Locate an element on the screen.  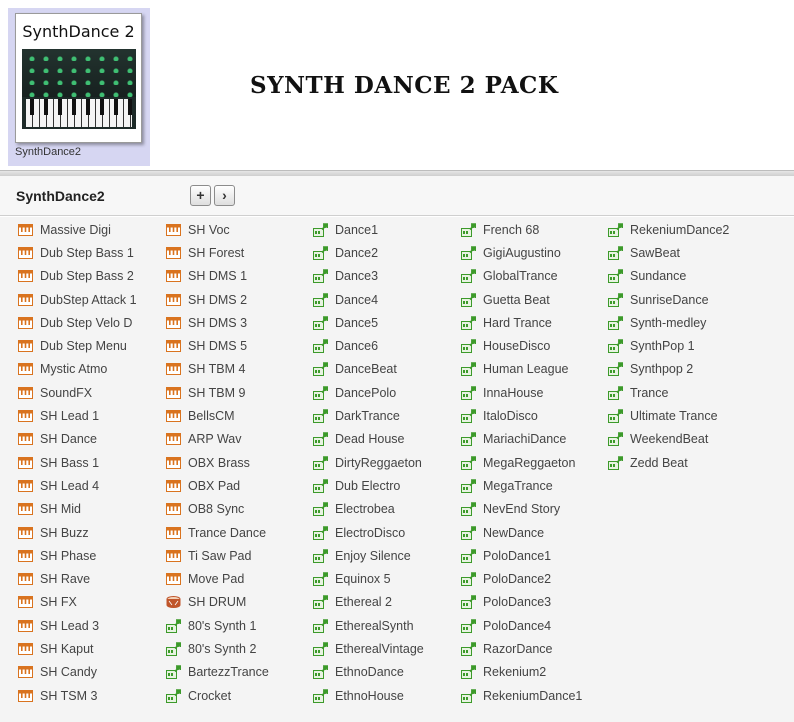
patch-item: Enjoy Silence is located at coordinates (368, 555).